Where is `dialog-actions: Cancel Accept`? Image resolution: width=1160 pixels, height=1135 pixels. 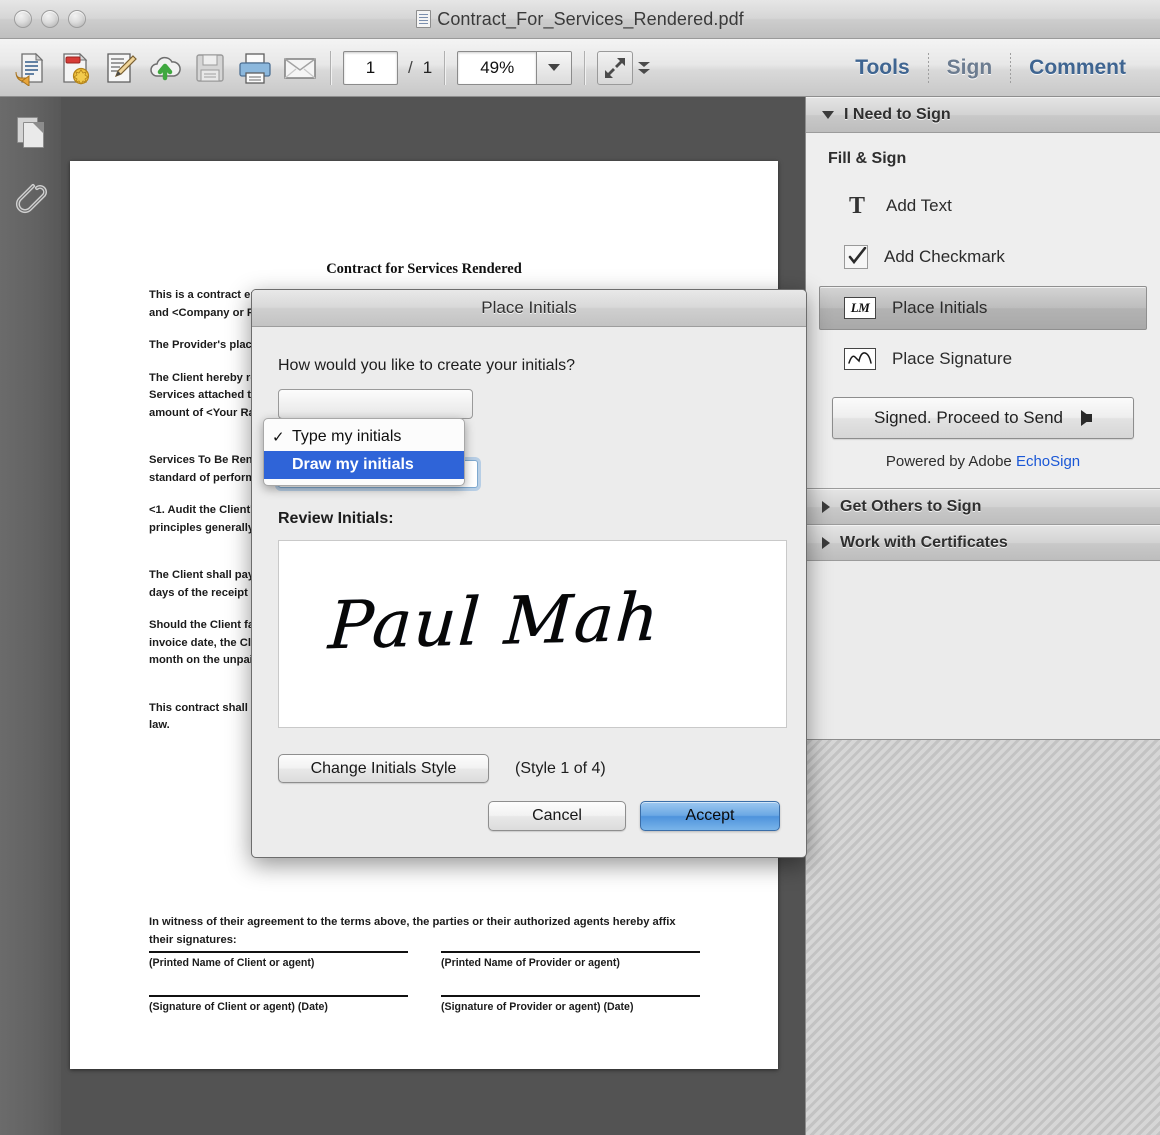 dialog-actions: Cancel Accept is located at coordinates (529, 816).